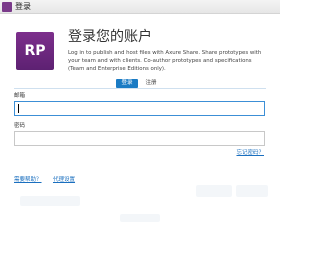 The image size is (320, 270). Describe the element at coordinates (18, 108) in the screenshot. I see `text-caret` at that location.